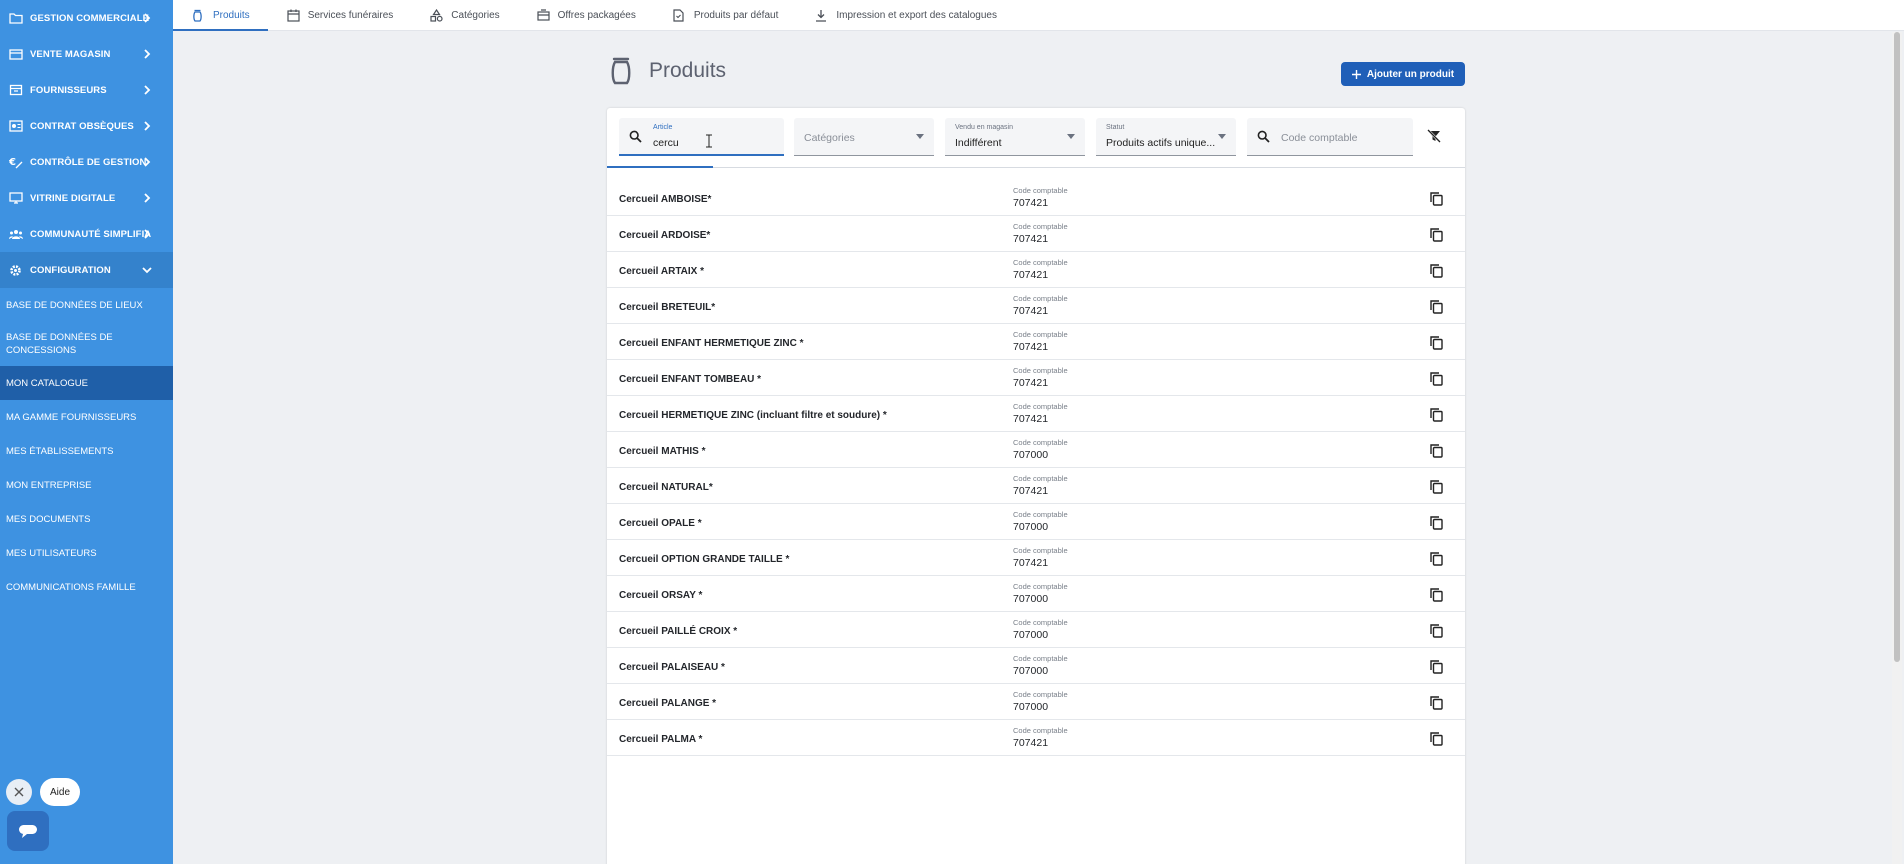 Image resolution: width=1904 pixels, height=864 pixels. I want to click on tab-produits: Produits, so click(220, 15).